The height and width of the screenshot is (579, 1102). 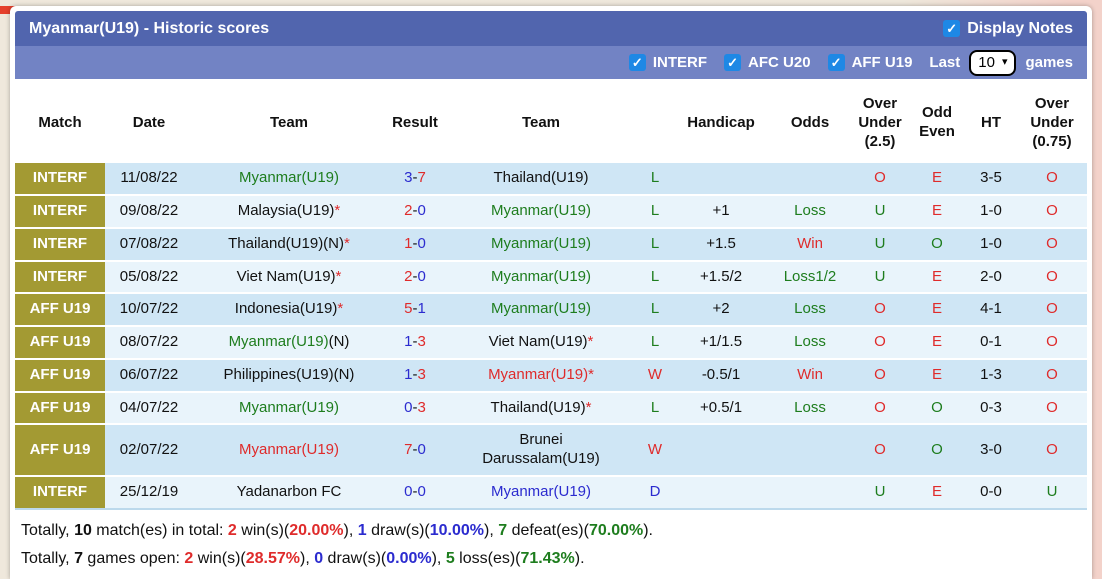 What do you see at coordinates (408, 309) in the screenshot?
I see `score-home: 5` at bounding box center [408, 309].